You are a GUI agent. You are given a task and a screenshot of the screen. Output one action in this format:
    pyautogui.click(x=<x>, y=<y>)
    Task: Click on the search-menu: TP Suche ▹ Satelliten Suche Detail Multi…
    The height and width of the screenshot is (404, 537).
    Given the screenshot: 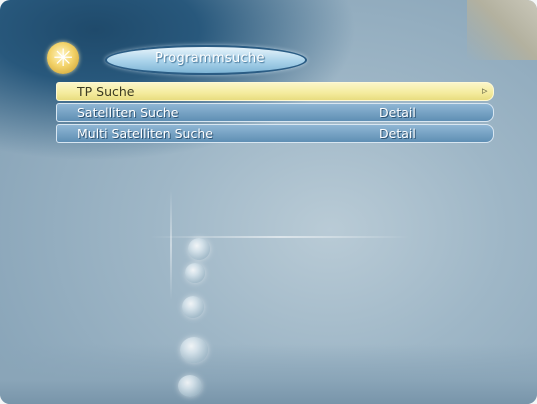 What is the action you would take?
    pyautogui.click(x=275, y=113)
    